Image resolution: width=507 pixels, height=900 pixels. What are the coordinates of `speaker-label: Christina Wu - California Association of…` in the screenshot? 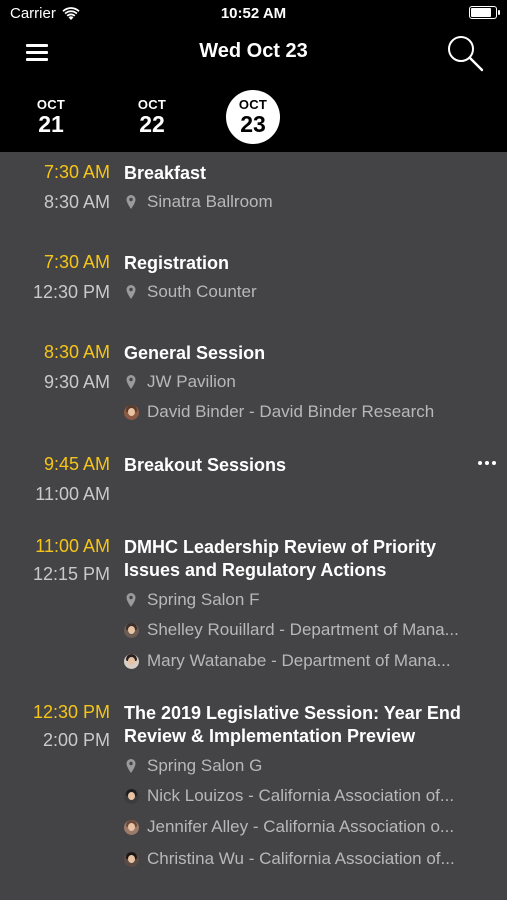 It's located at (301, 858).